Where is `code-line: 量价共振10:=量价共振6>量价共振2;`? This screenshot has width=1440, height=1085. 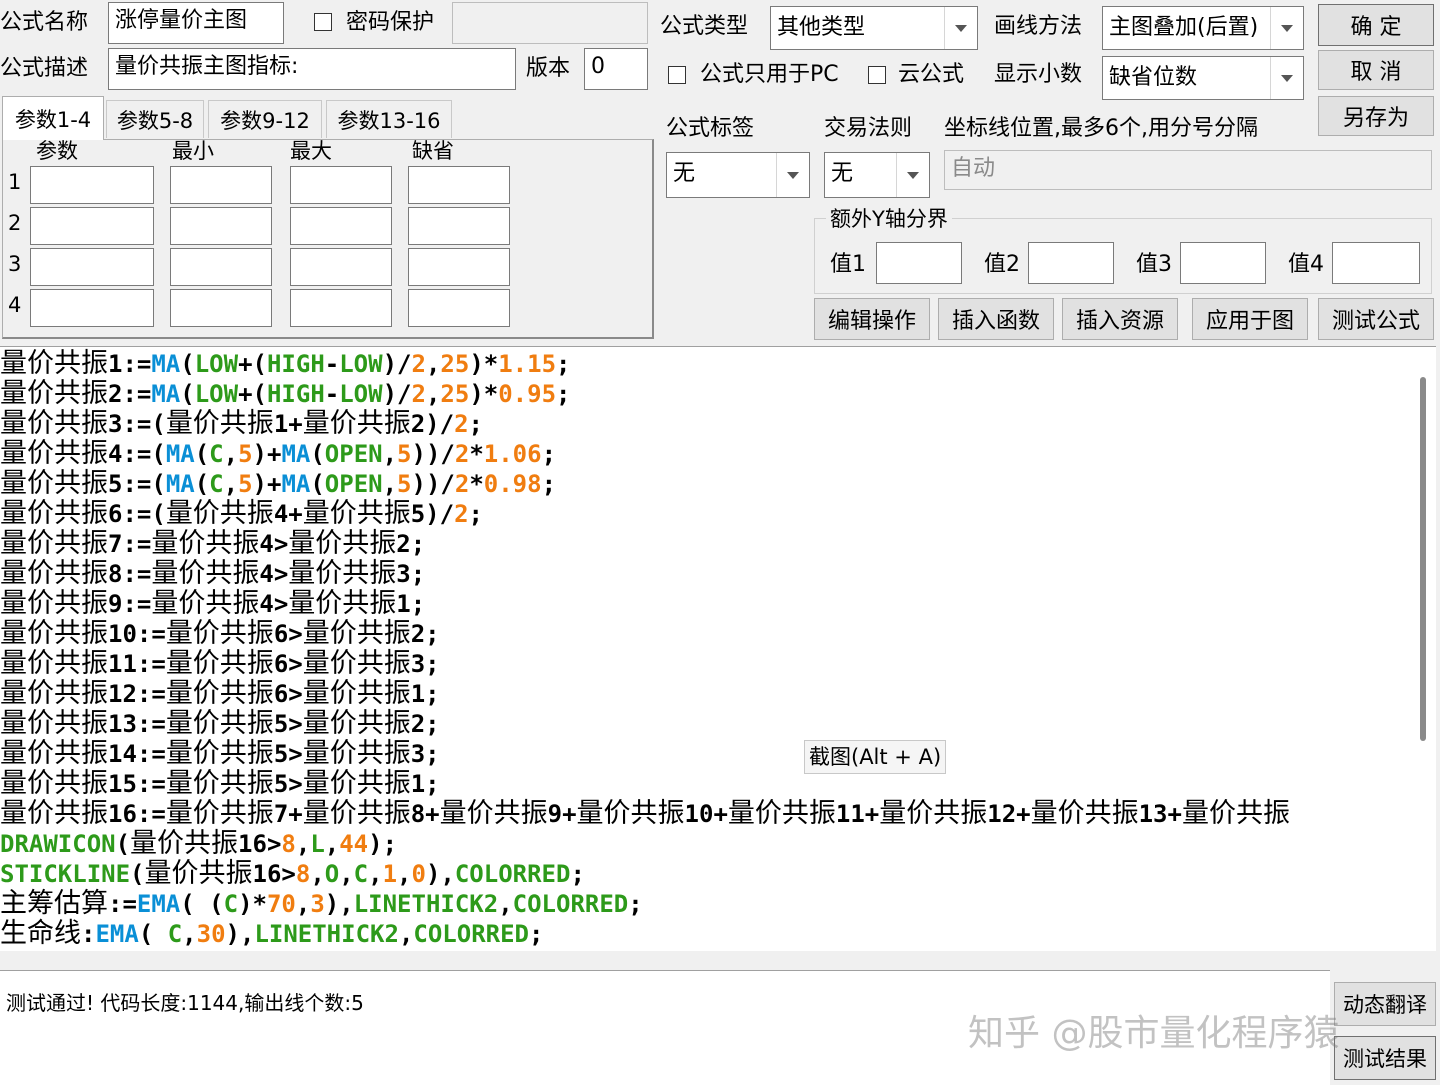
code-line: 量价共振10:=量价共振6>量价共振2; is located at coordinates (220, 633).